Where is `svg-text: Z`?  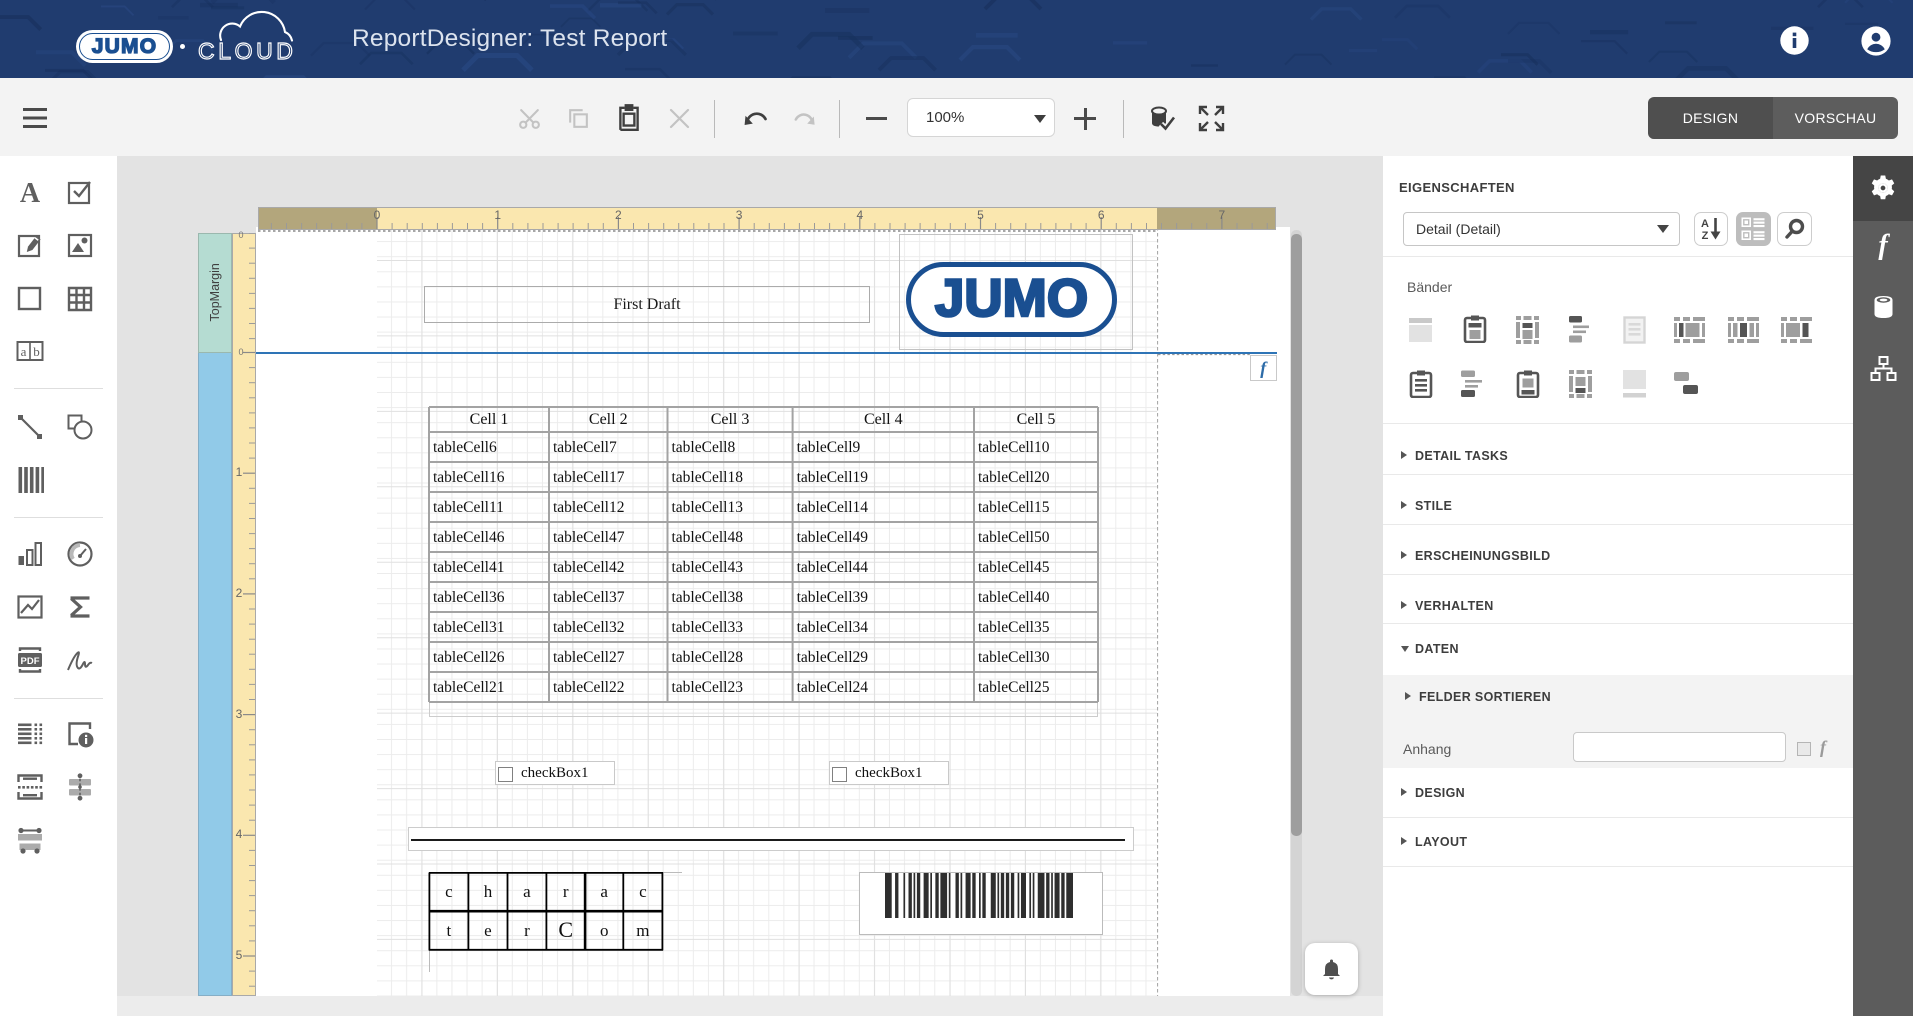 svg-text: Z is located at coordinates (1705, 236).